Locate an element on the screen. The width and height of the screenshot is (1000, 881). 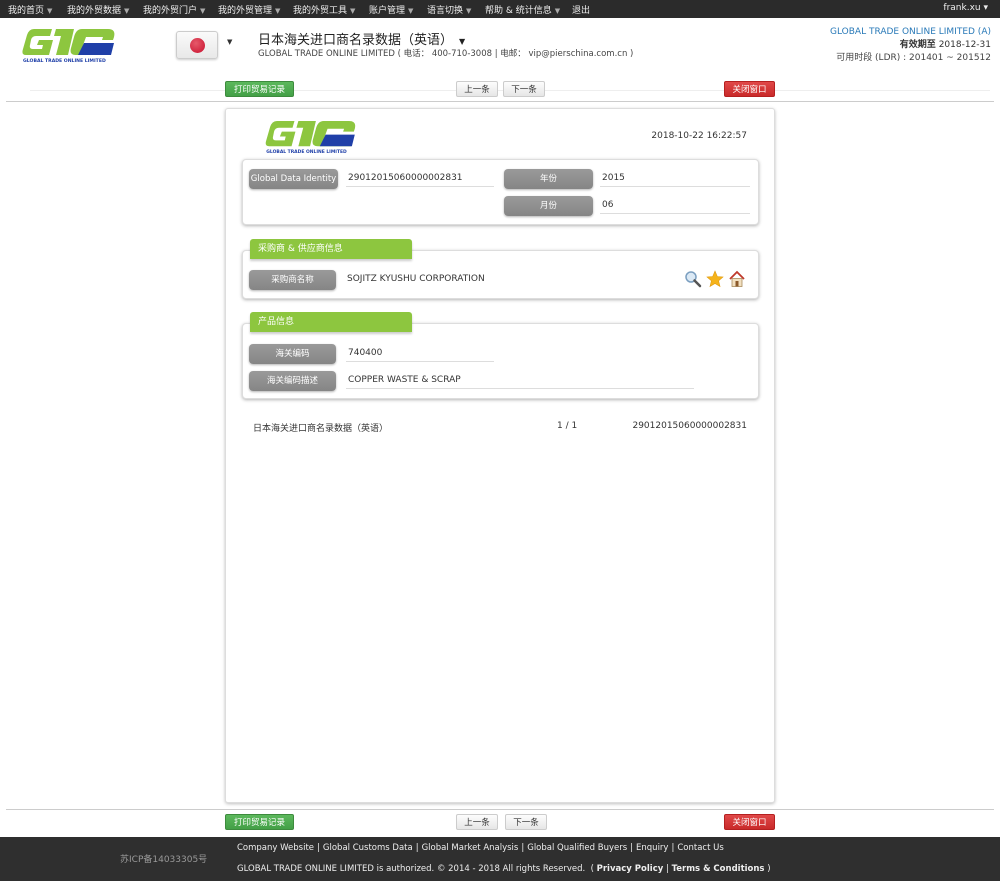
japan-flag-icon is located at coordinates (197, 45).